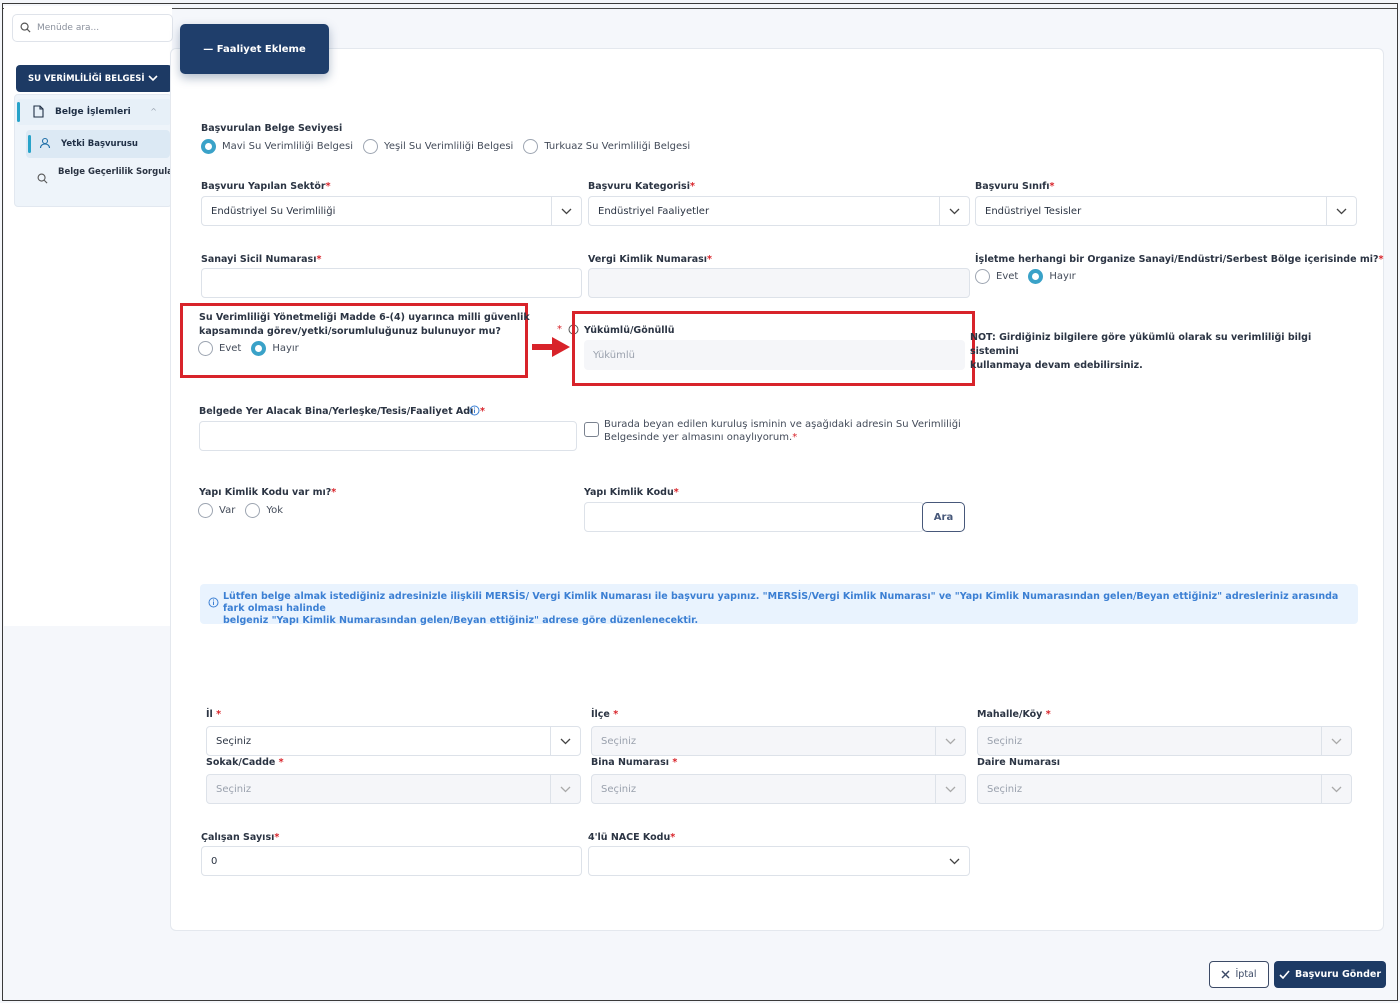 The width and height of the screenshot is (1400, 1003). Describe the element at coordinates (943, 517) in the screenshot. I see `search-button: Ara` at that location.